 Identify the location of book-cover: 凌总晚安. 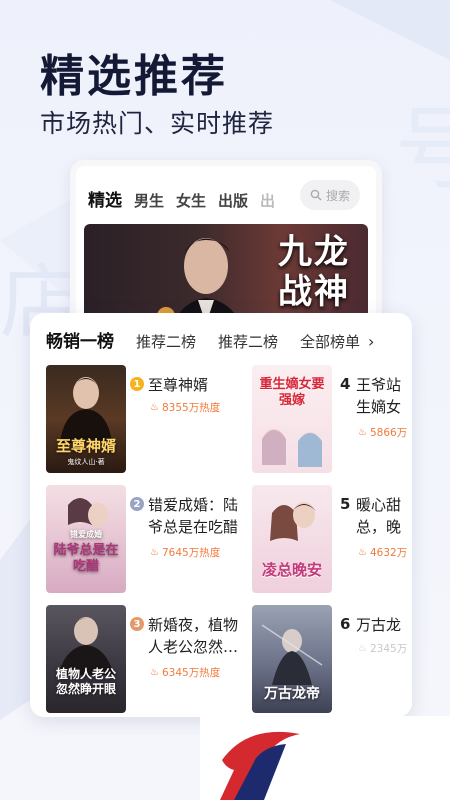
(292, 539).